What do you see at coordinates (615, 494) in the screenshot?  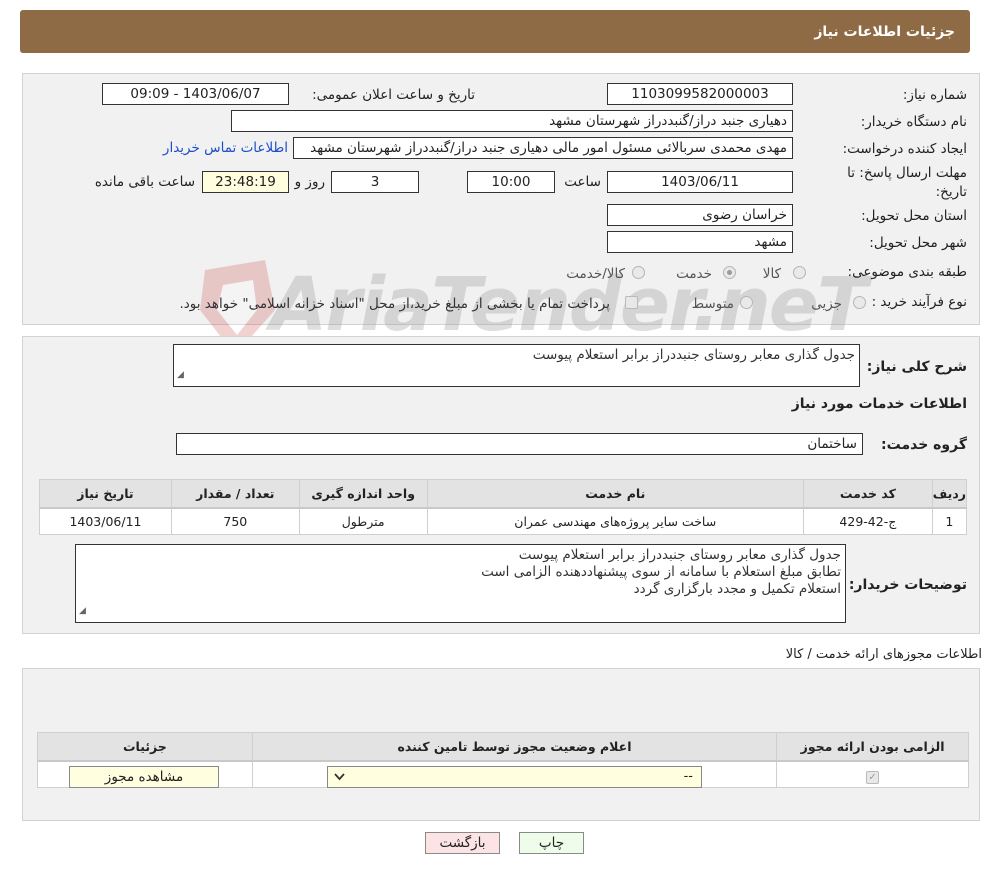 I see `col-name: نام خدمت` at bounding box center [615, 494].